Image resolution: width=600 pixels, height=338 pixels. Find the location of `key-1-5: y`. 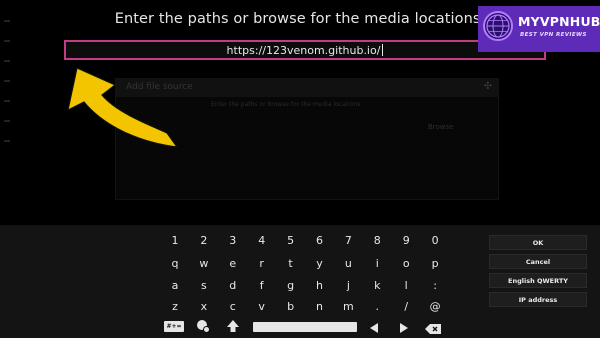

key-1-5: y is located at coordinates (320, 264).